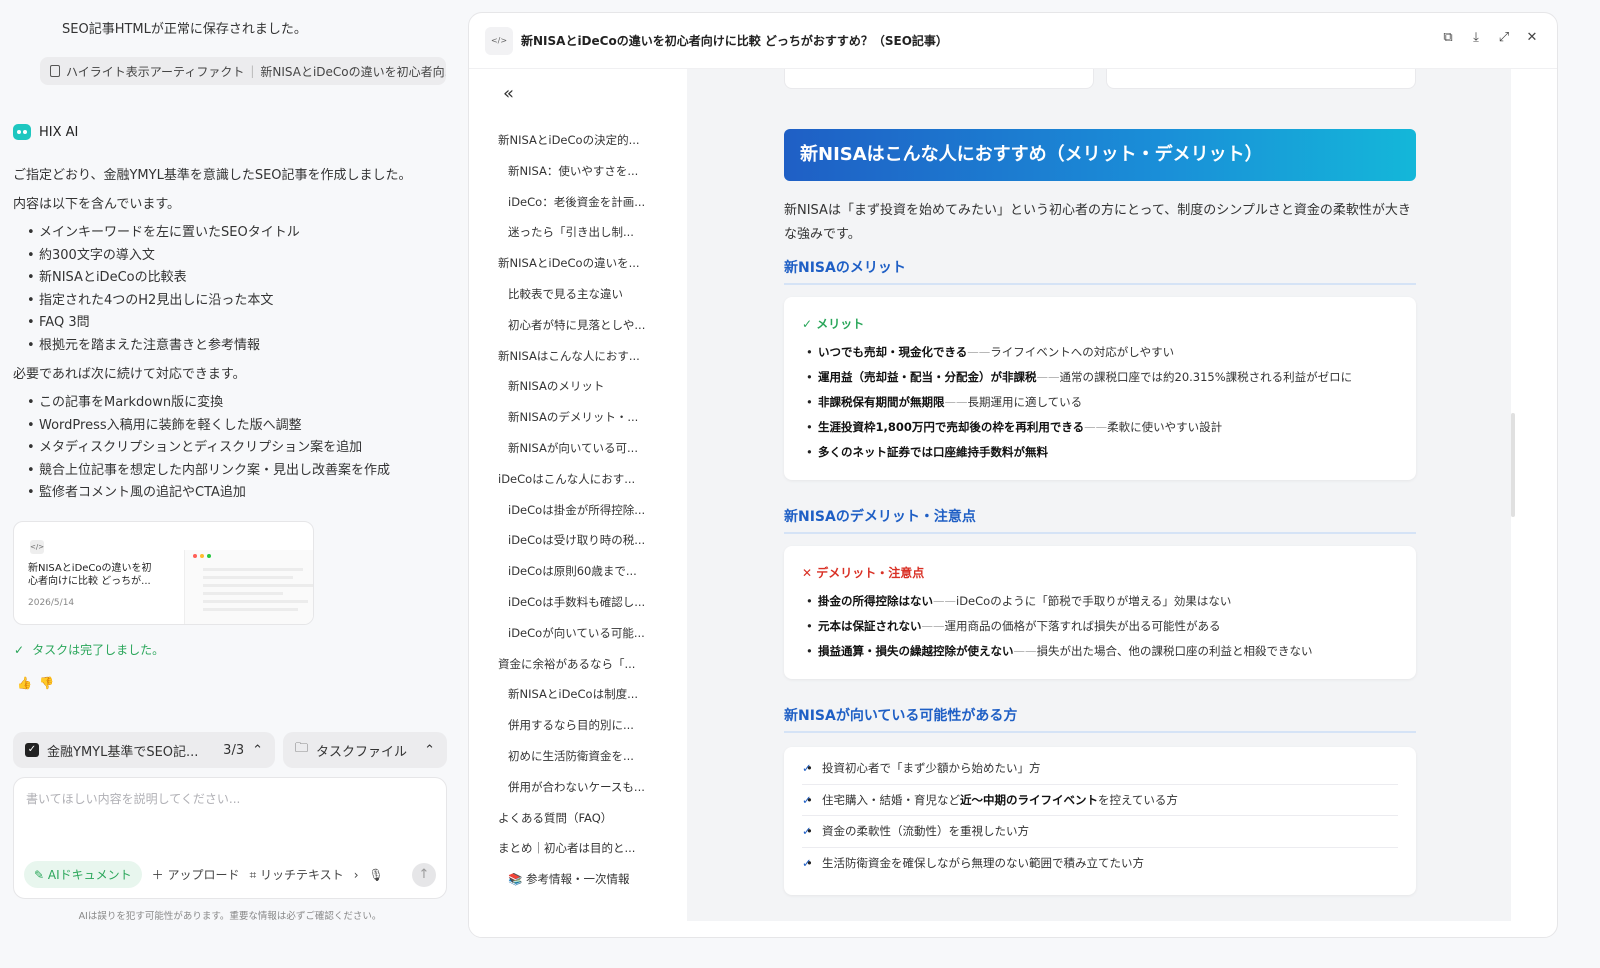 This screenshot has width=1600, height=968. I want to click on chevron-right-icon: ›, so click(356, 875).